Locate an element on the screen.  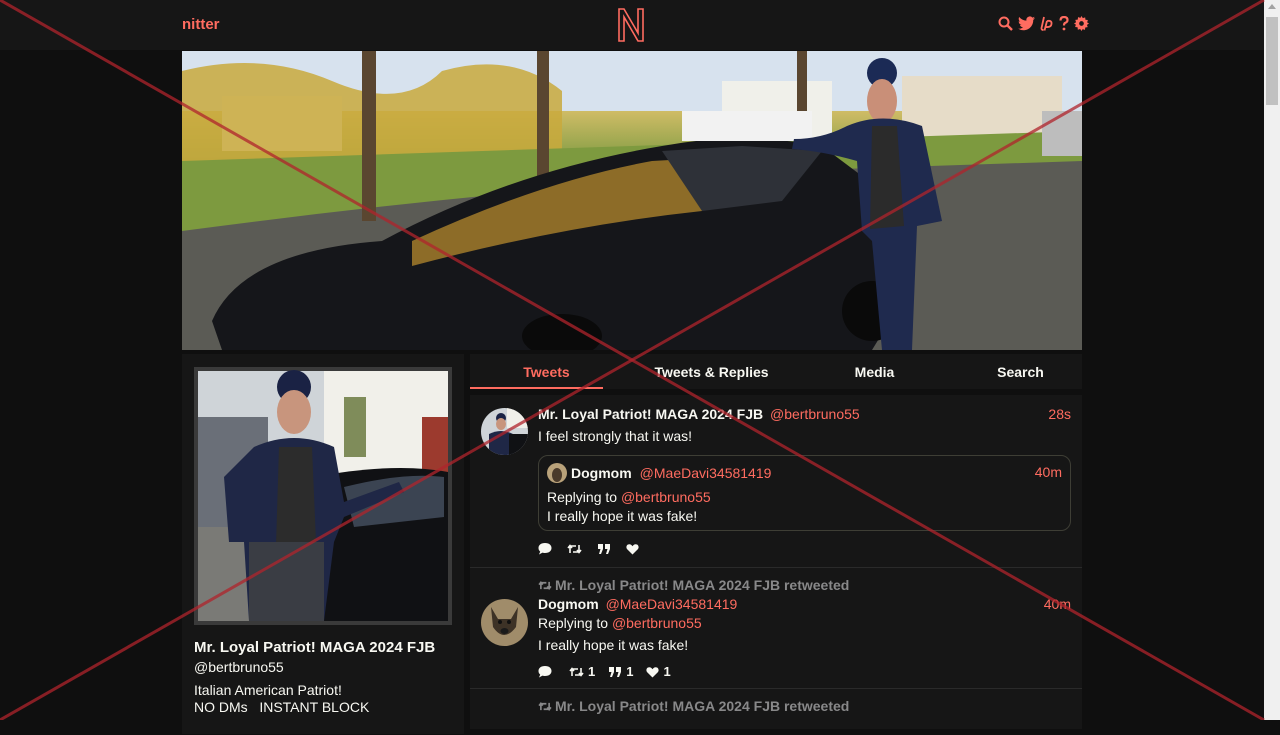
tweet-stats is located at coordinates (590, 548).